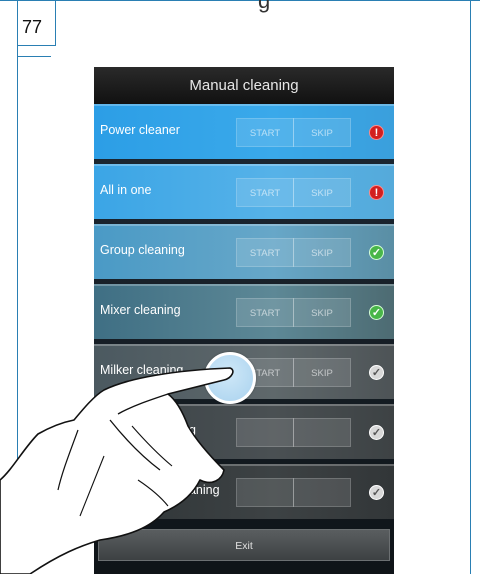 This screenshot has height=574, width=480. I want to click on page-number-underline, so click(34, 56).